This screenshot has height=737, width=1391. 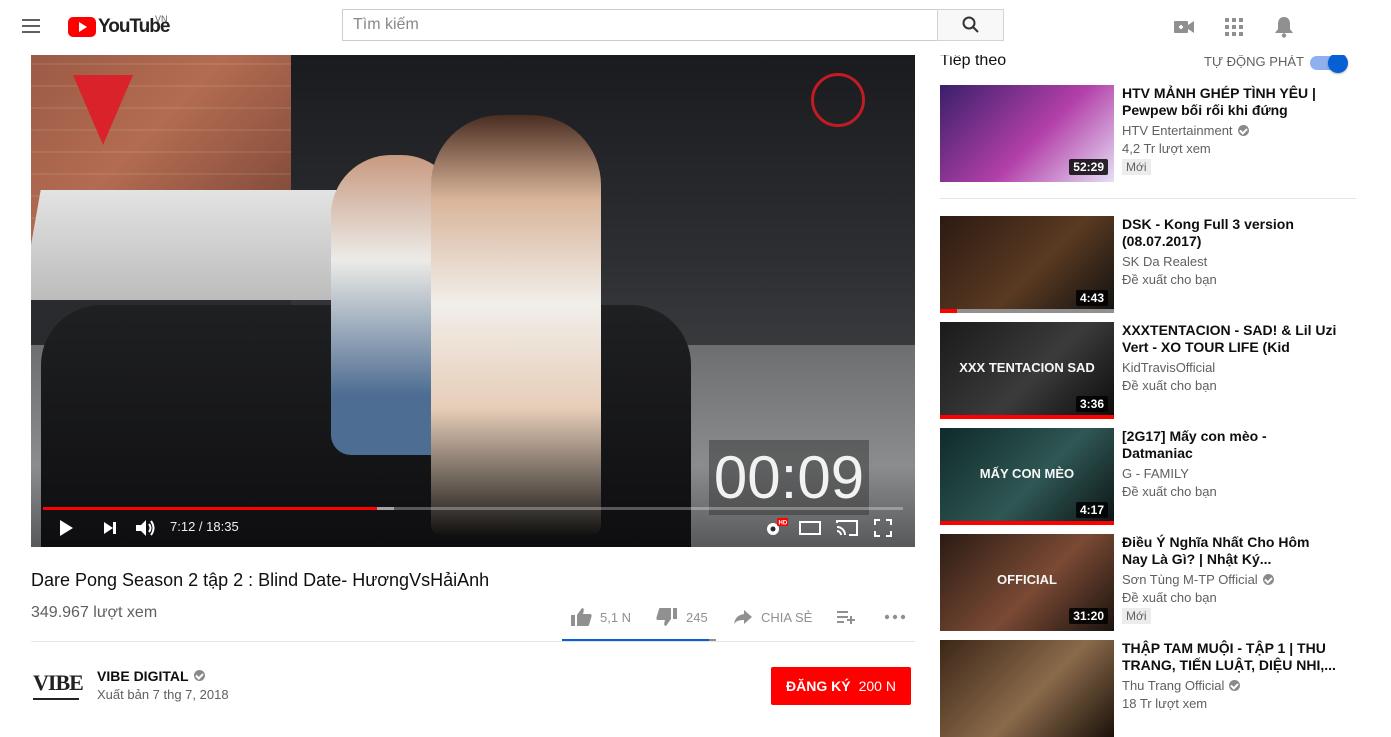 I want to click on duration-badge: 52:29, so click(x=1088, y=167).